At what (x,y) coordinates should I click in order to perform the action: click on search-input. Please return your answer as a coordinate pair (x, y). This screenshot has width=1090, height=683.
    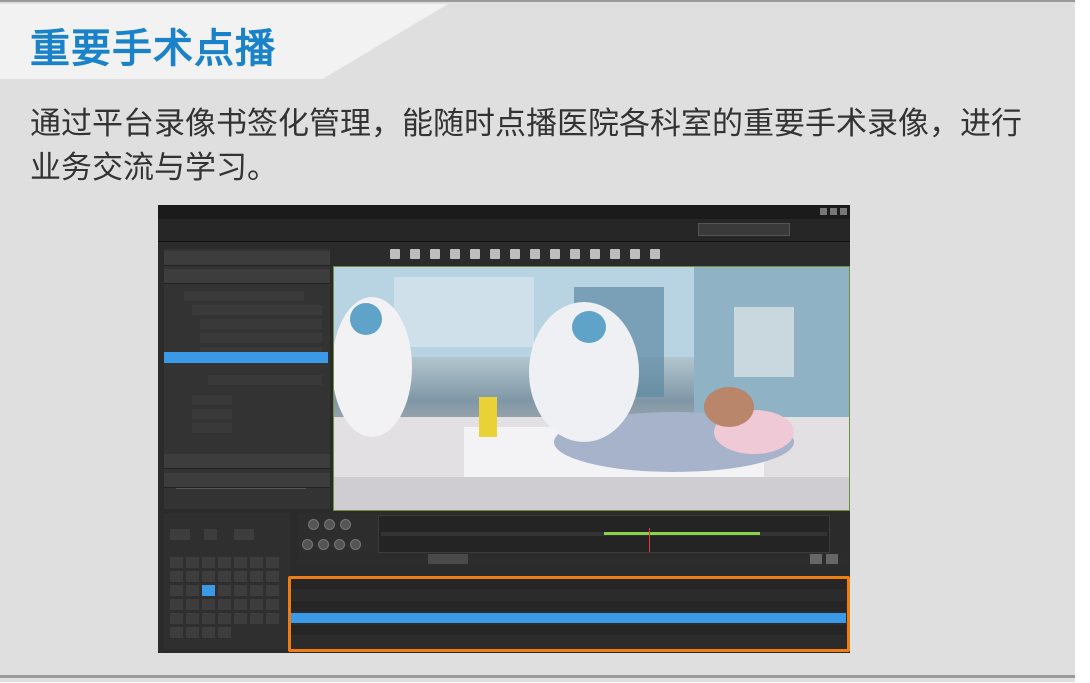
    Looking at the image, I should click on (744, 229).